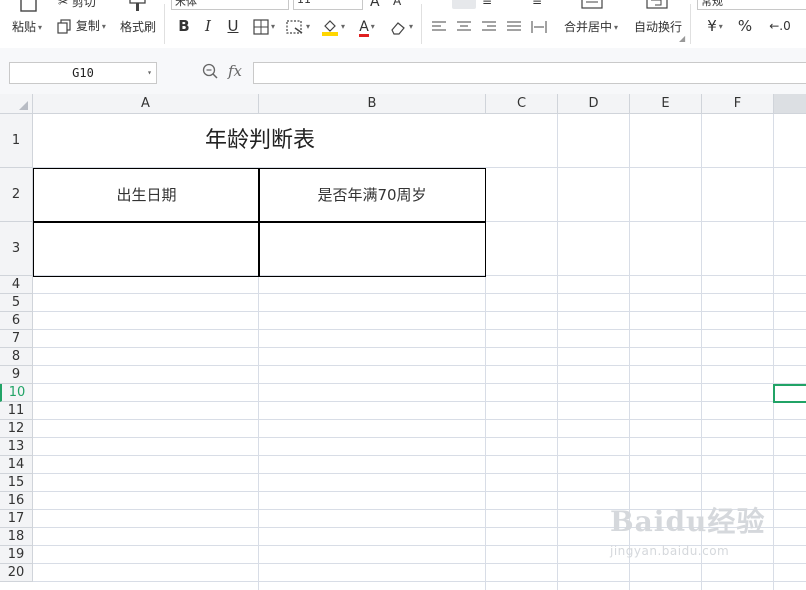 The image size is (806, 590). Describe the element at coordinates (539, 26) in the screenshot. I see `distributed-icon` at that location.